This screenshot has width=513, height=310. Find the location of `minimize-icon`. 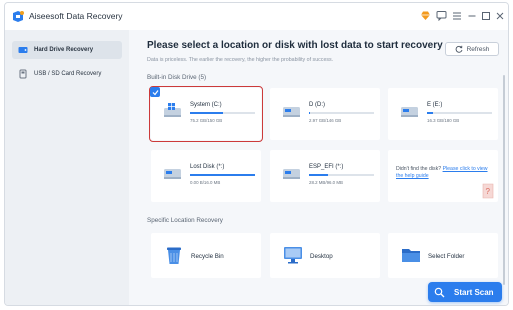

minimize-icon is located at coordinates (472, 15).